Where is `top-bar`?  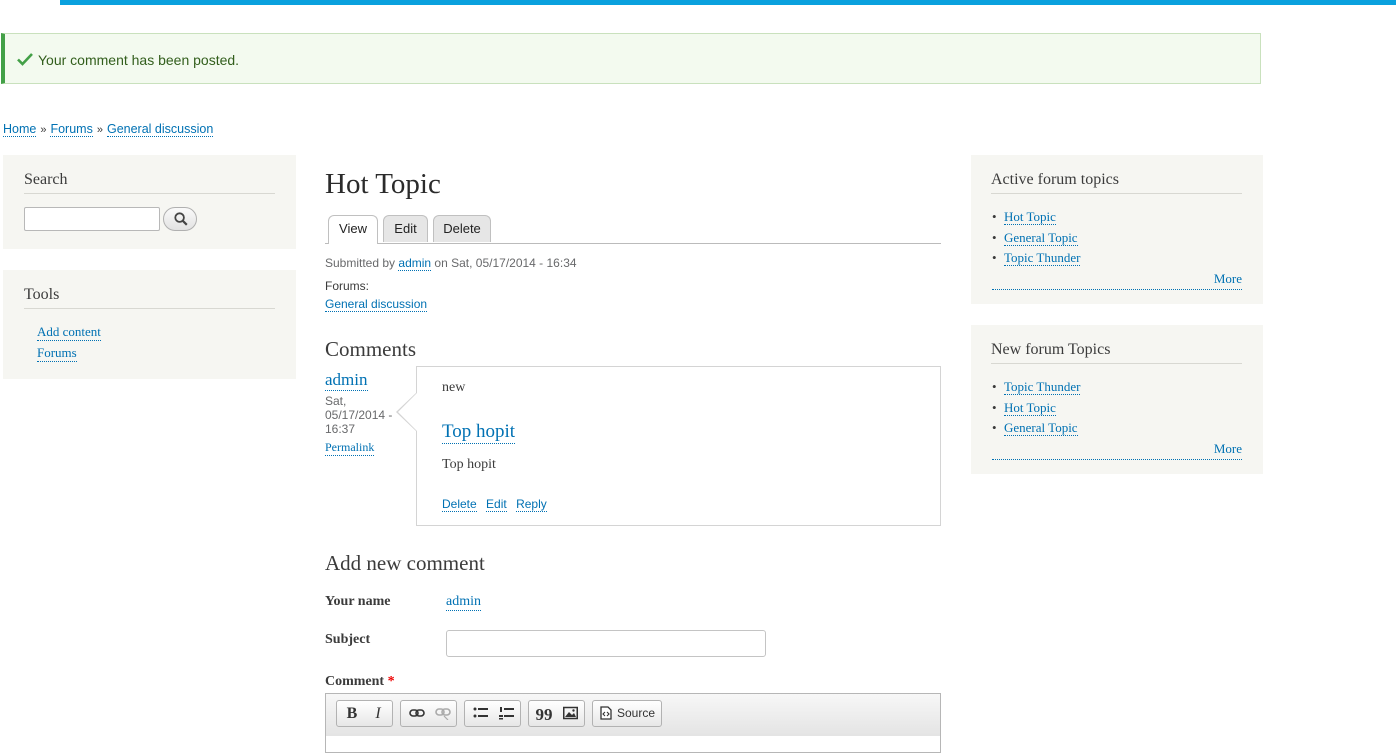
top-bar is located at coordinates (698, 2).